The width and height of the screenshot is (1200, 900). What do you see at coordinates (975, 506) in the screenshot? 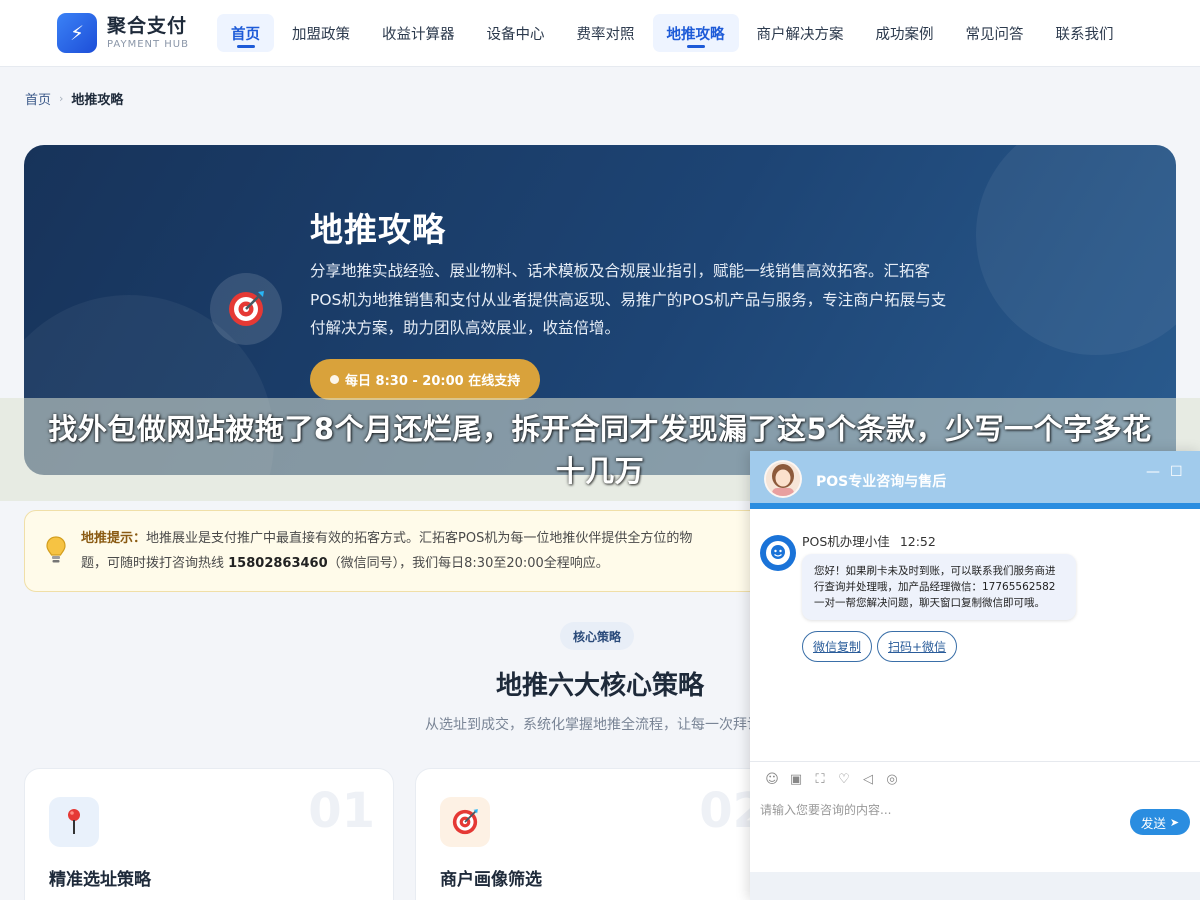
I see `chat-header-bar` at bounding box center [975, 506].